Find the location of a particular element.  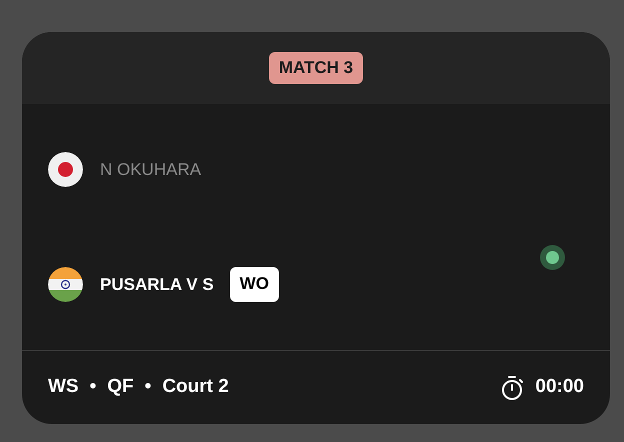

match-detail: WS is located at coordinates (63, 387).